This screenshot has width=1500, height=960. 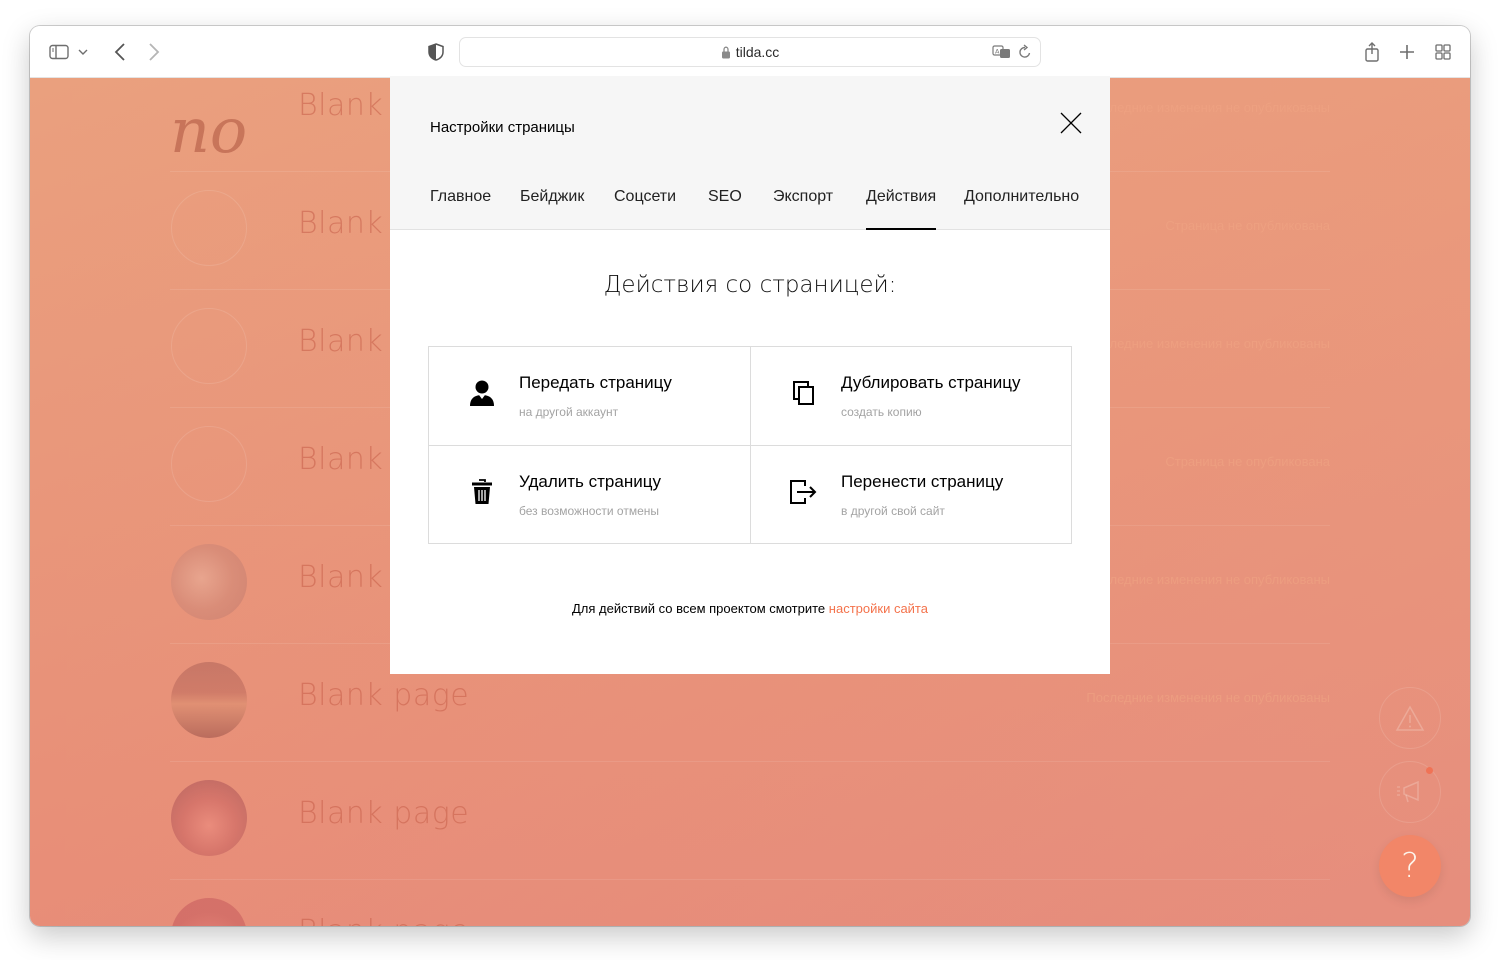 What do you see at coordinates (893, 511) in the screenshot?
I see `action-subtitle: в другой свой сайт` at bounding box center [893, 511].